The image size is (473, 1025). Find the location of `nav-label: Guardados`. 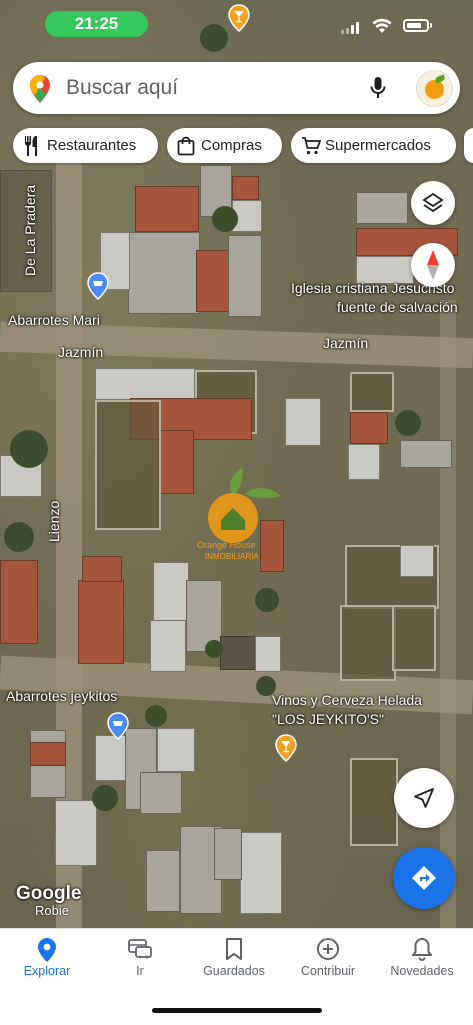

nav-label: Guardados is located at coordinates (234, 971).